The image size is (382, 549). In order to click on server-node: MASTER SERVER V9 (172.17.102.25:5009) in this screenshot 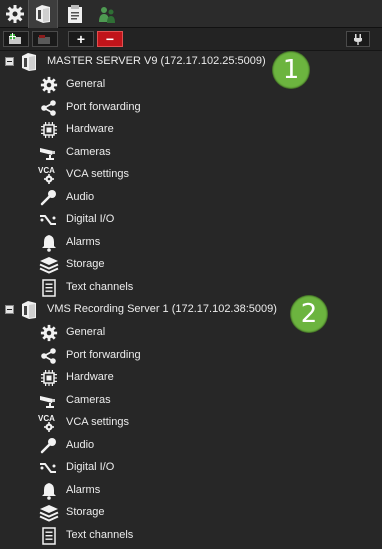, I will do `click(191, 62)`.